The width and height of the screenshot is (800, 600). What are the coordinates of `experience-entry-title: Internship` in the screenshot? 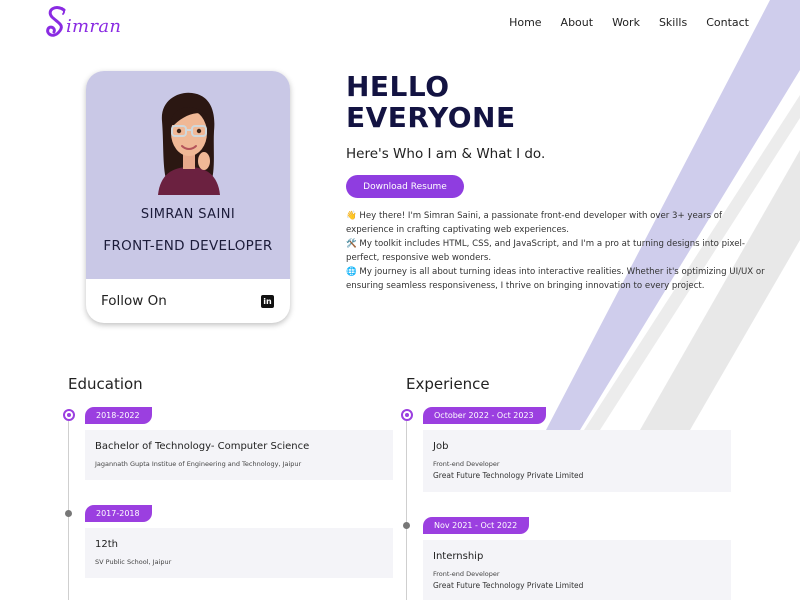 It's located at (458, 556).